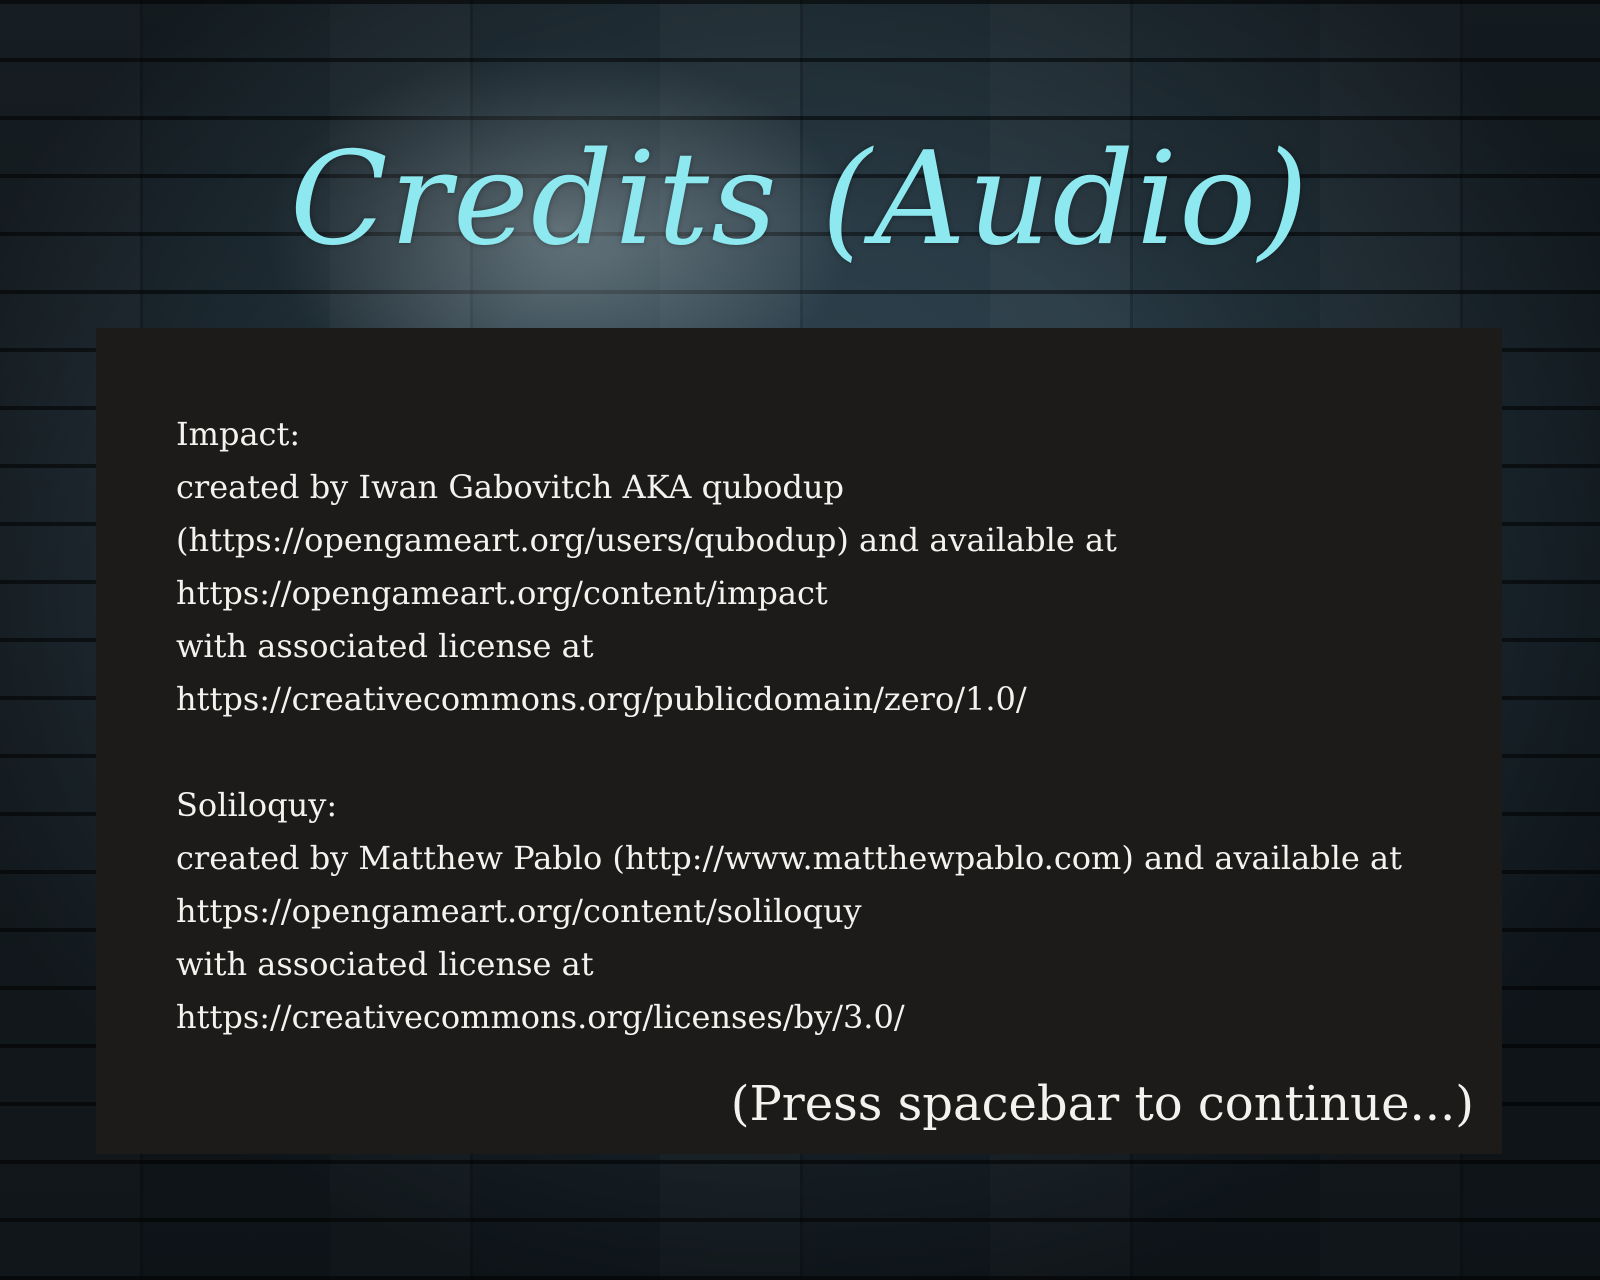  What do you see at coordinates (800, 199) in the screenshot?
I see `page-title: Credits (Audio)` at bounding box center [800, 199].